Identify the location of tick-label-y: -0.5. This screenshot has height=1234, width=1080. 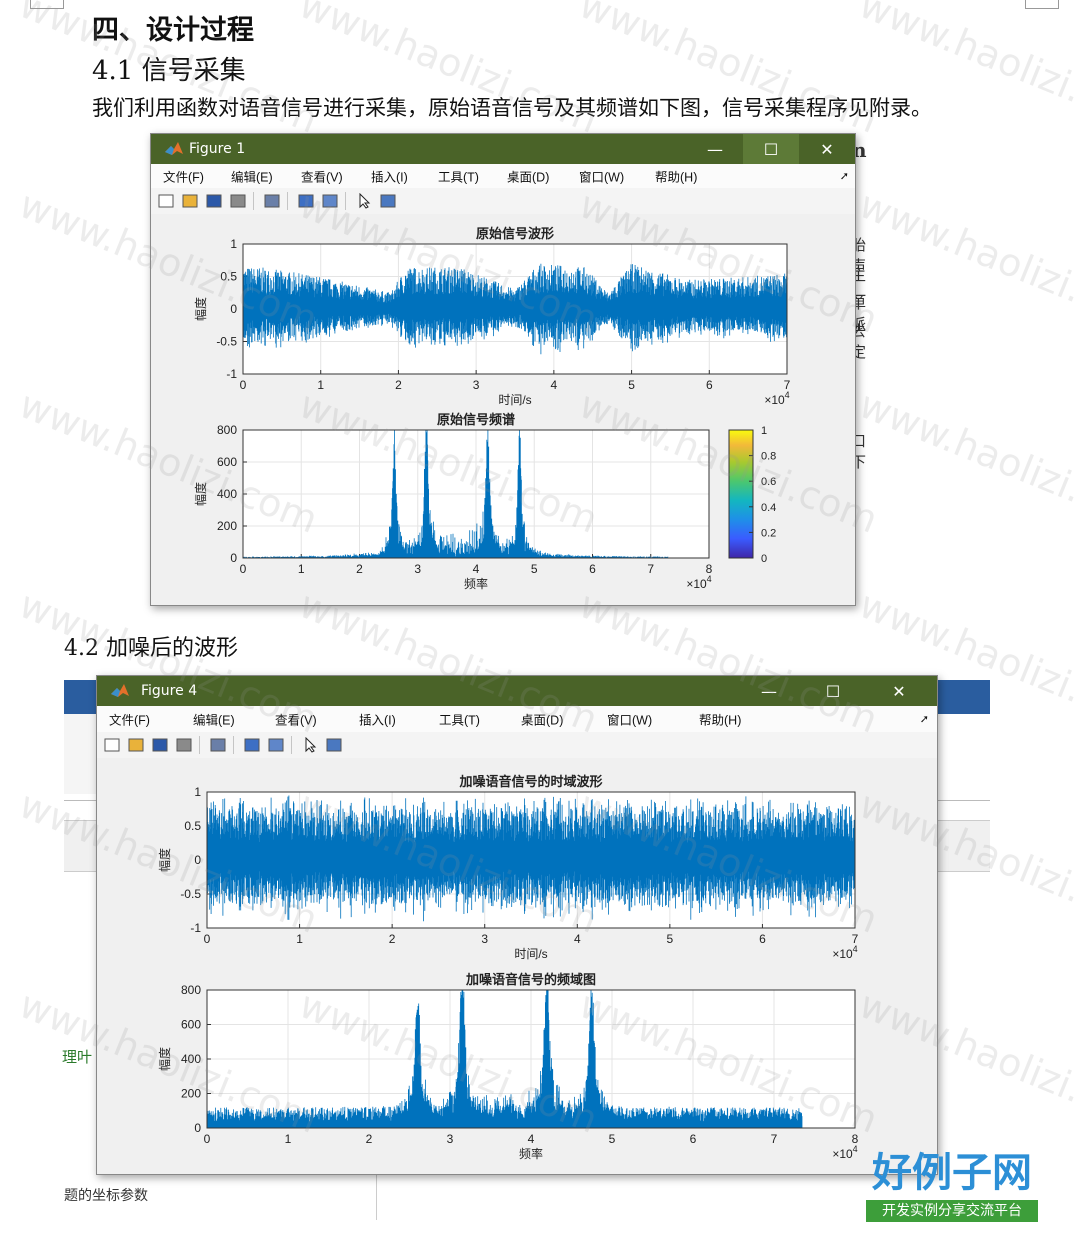
(226, 342).